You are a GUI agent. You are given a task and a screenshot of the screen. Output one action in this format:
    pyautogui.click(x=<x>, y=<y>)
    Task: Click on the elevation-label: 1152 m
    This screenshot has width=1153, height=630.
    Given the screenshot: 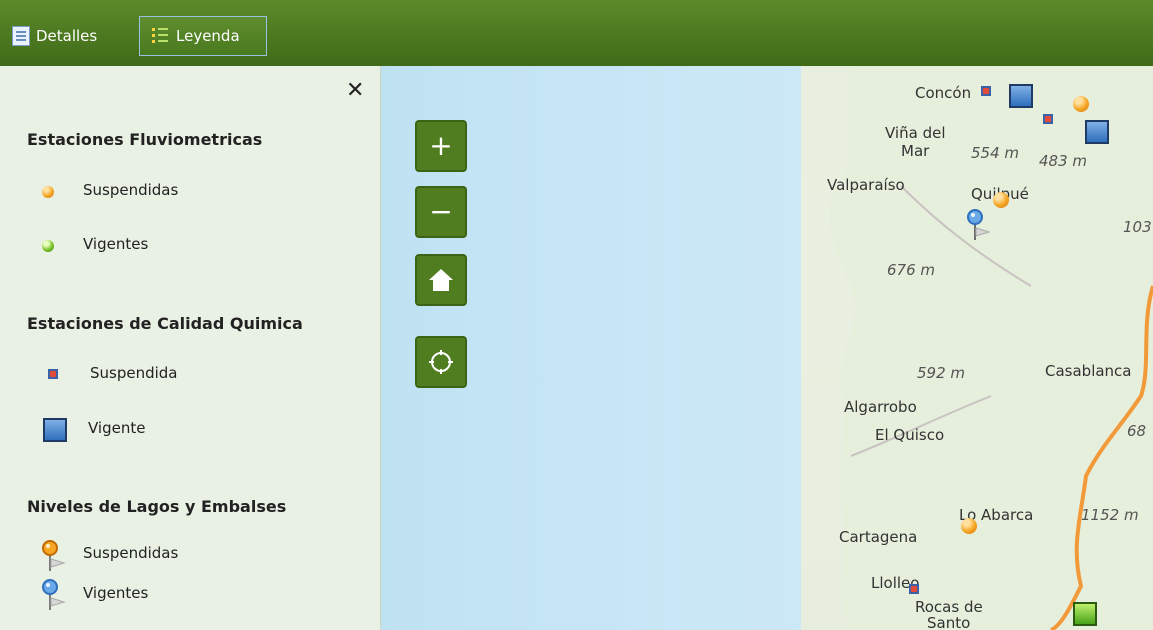 What is the action you would take?
    pyautogui.click(x=1110, y=515)
    